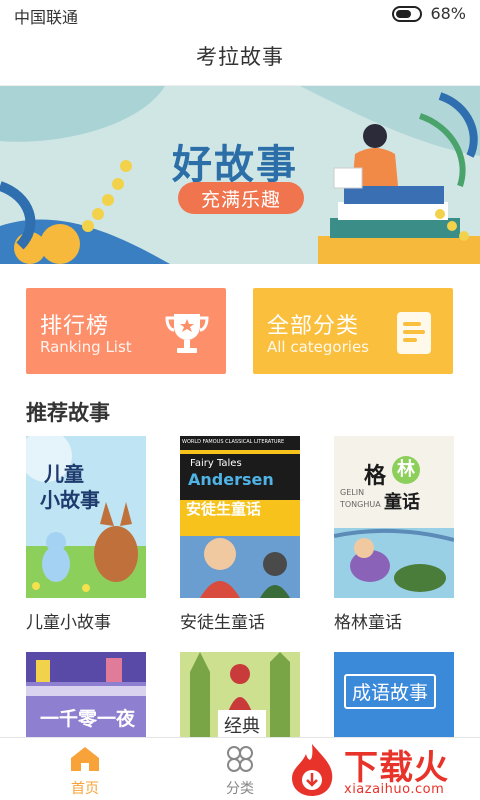 Image resolution: width=480 pixels, height=800 pixels. Describe the element at coordinates (240, 759) in the screenshot. I see `category-icon` at that location.